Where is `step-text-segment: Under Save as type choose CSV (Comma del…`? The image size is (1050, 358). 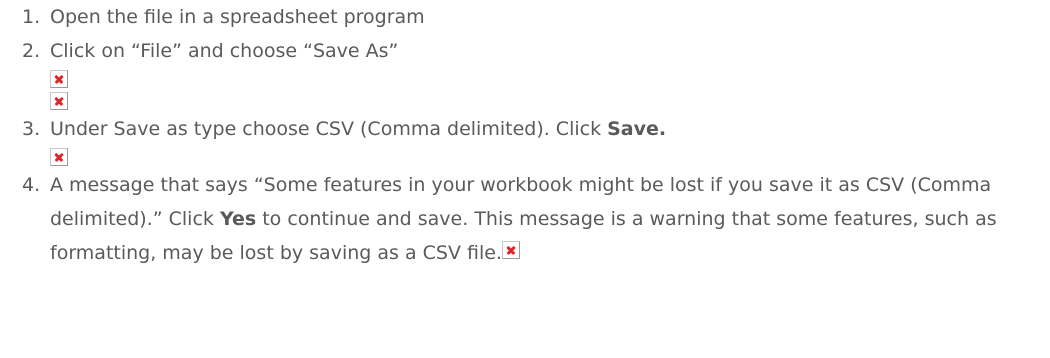
step-text-segment: Under Save as type choose CSV (Comma del… is located at coordinates (329, 129).